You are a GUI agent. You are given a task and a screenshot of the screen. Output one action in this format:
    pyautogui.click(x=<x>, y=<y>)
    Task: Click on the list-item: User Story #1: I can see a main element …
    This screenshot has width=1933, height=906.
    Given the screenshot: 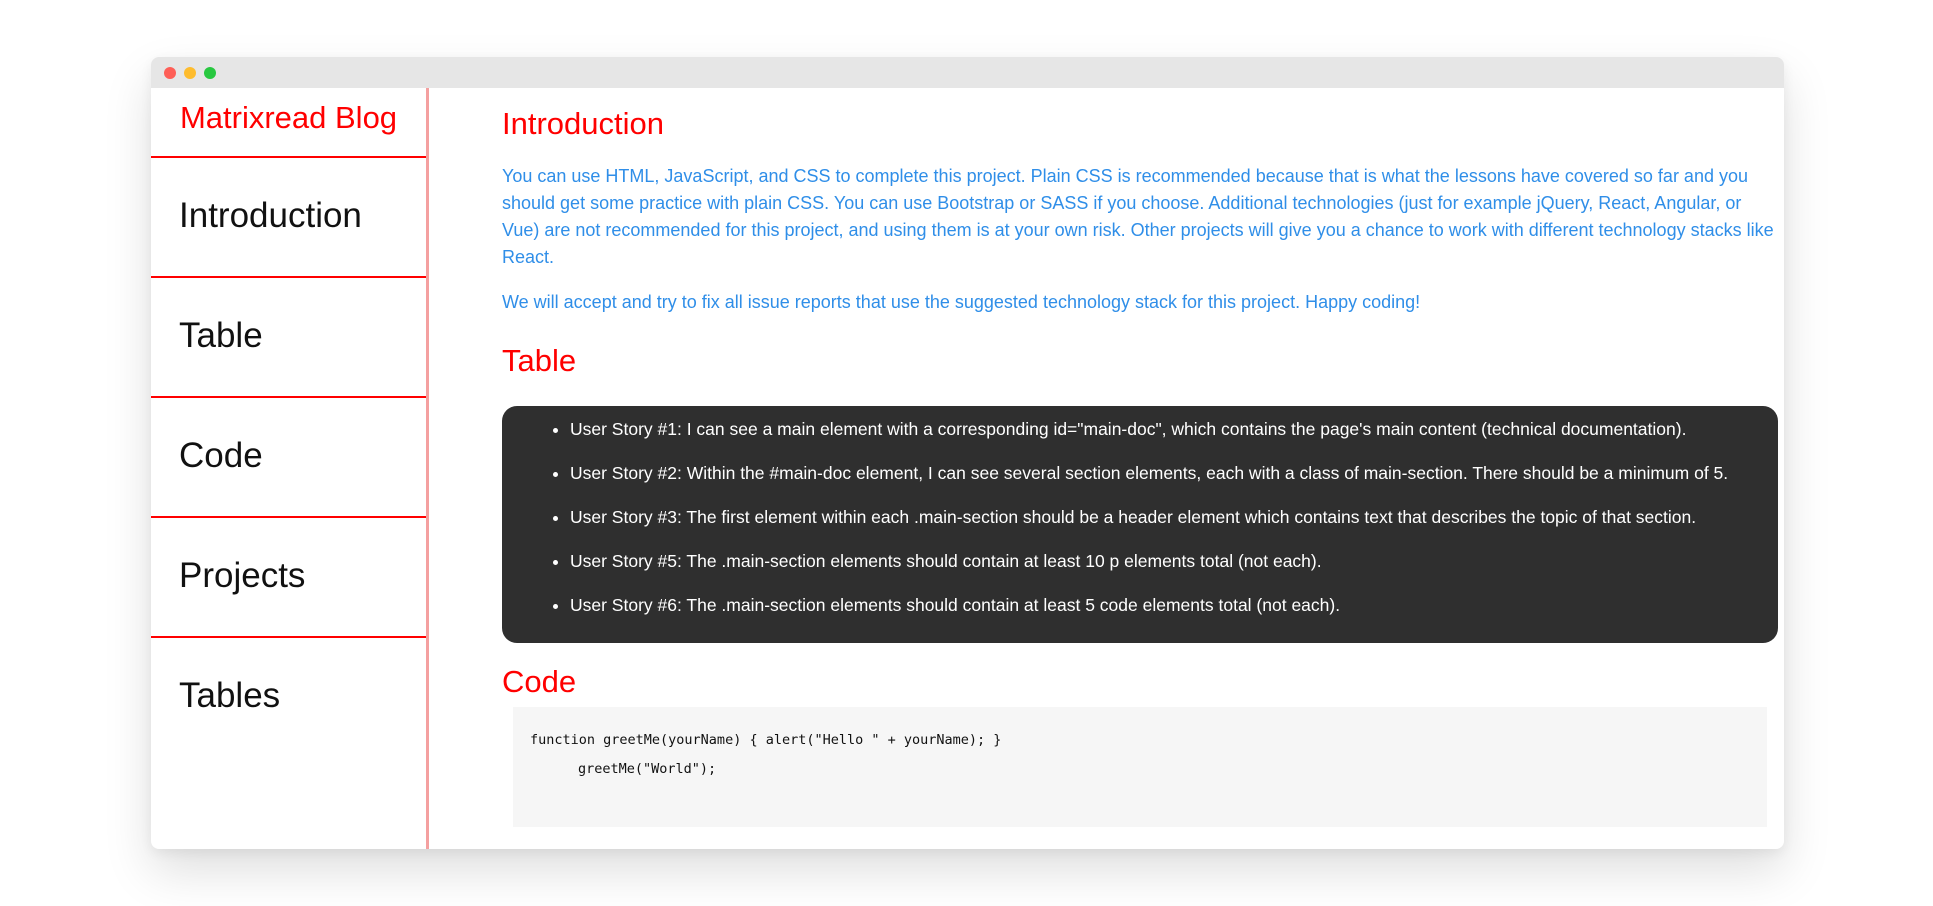 What is the action you would take?
    pyautogui.click(x=1174, y=429)
    